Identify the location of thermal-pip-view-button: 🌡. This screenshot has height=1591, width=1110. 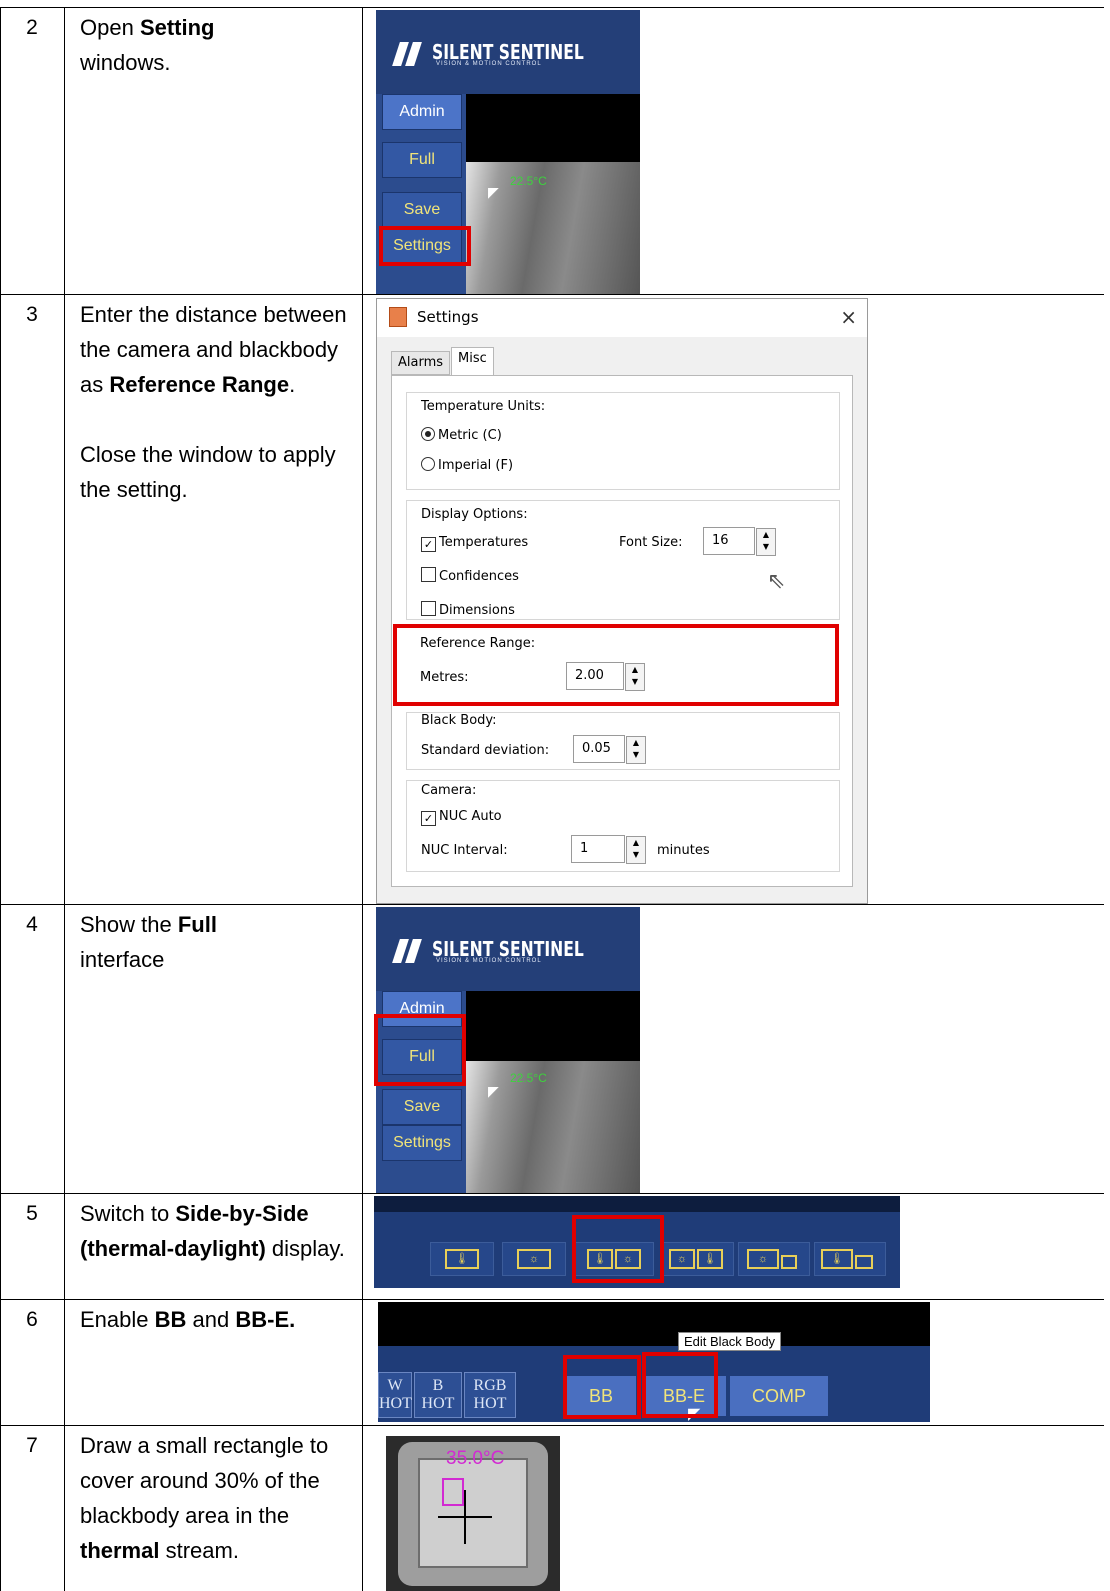
(850, 1259).